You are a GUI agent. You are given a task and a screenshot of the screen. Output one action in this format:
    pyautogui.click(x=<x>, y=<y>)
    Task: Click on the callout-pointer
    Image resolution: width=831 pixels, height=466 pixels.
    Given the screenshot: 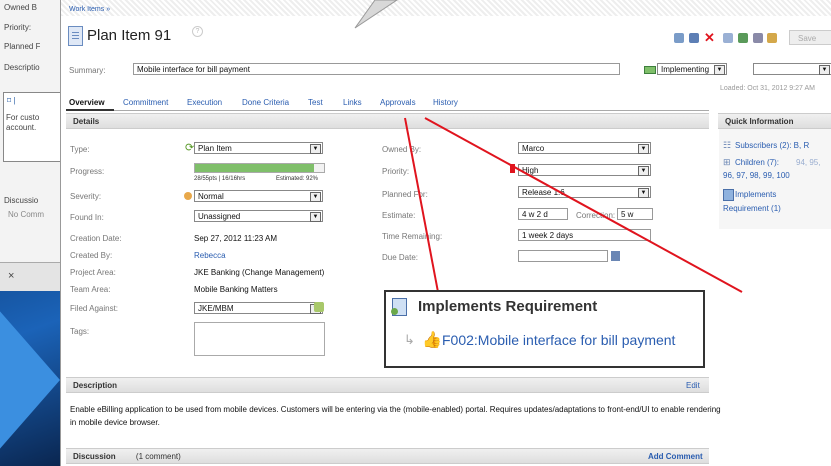 What is the action you would take?
    pyautogui.click(x=376, y=14)
    